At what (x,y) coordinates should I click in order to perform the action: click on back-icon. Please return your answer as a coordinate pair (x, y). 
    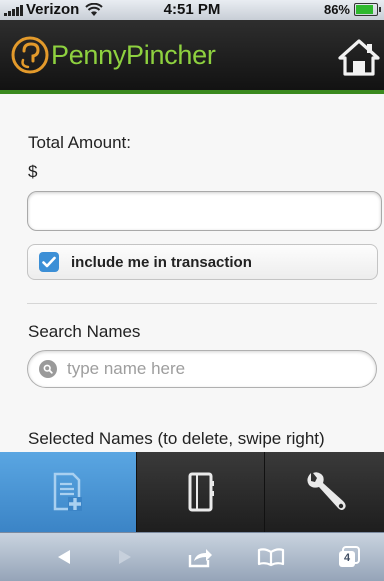
    Looking at the image, I should click on (64, 557).